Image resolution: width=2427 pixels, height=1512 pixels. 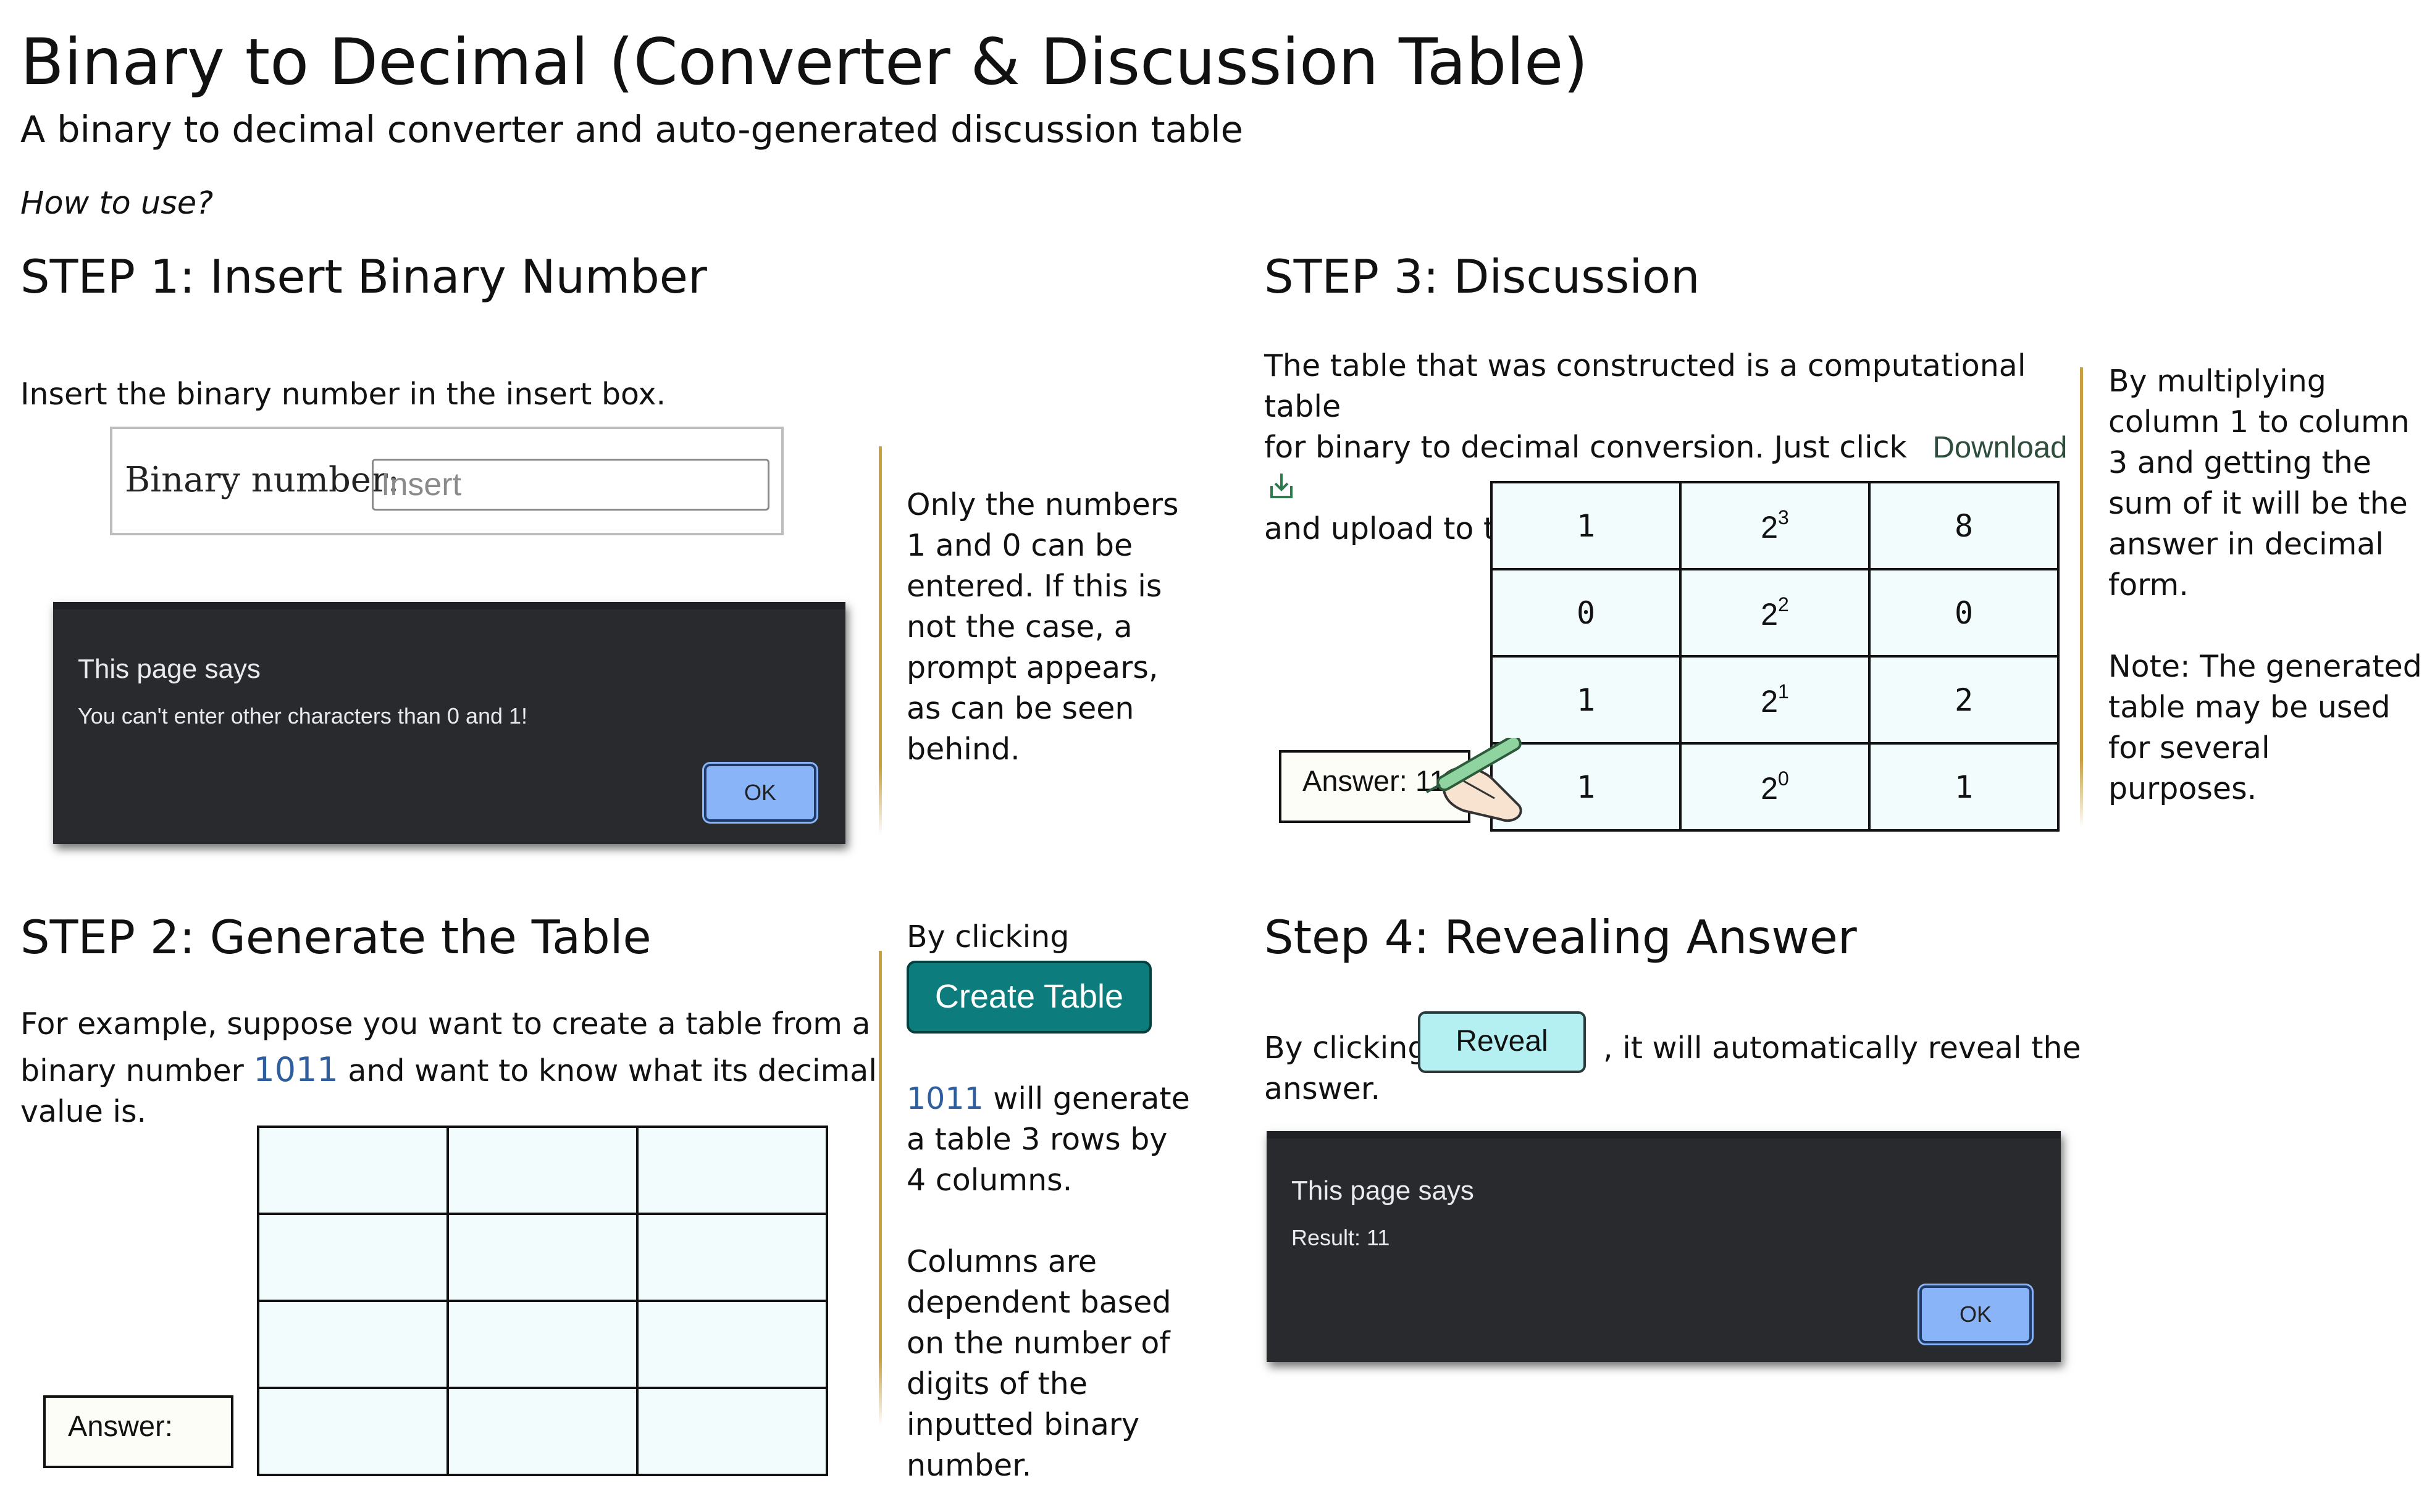 I want to click on reveal-button: Reveal, so click(x=1502, y=1042).